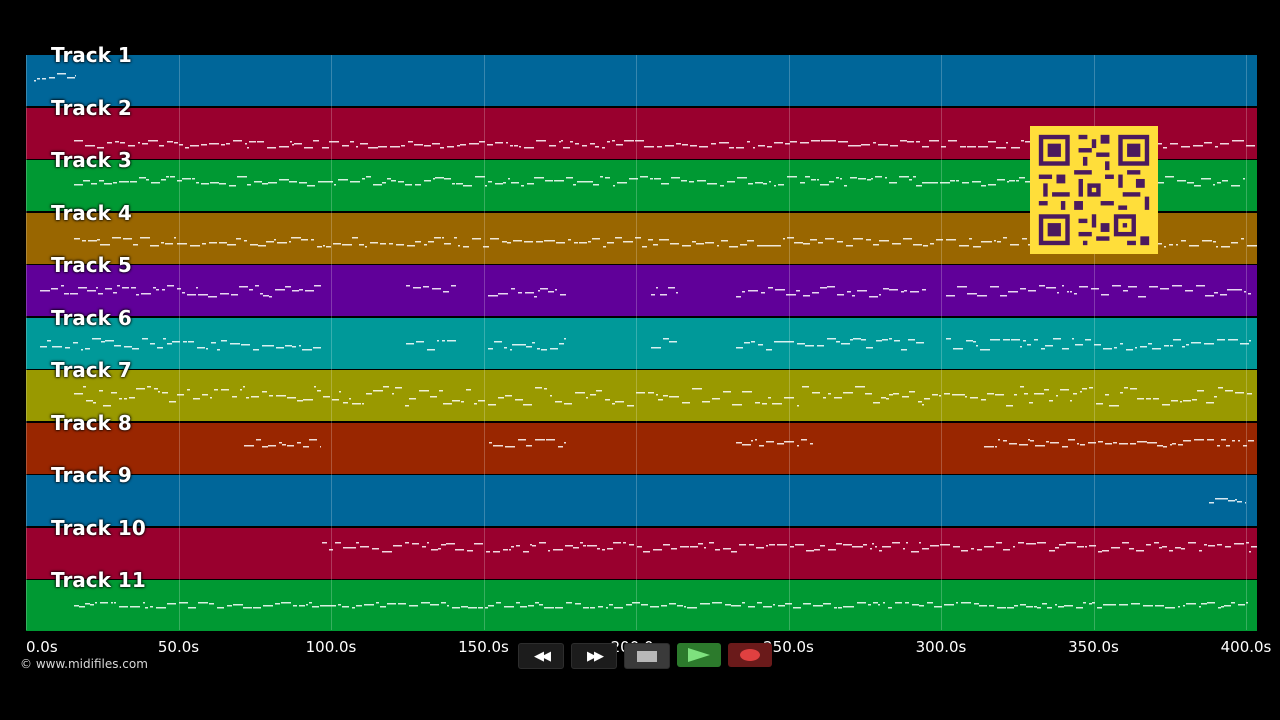  I want to click on rewind-button: ◀◀, so click(541, 656).